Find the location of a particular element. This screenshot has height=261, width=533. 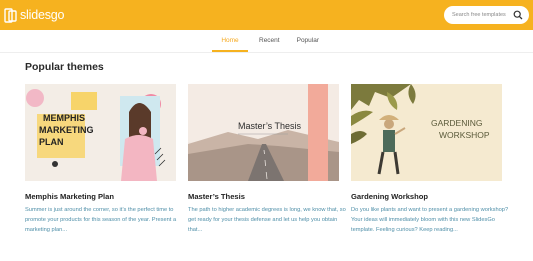

category-tabs: Home Recent Popular is located at coordinates (265, 43).